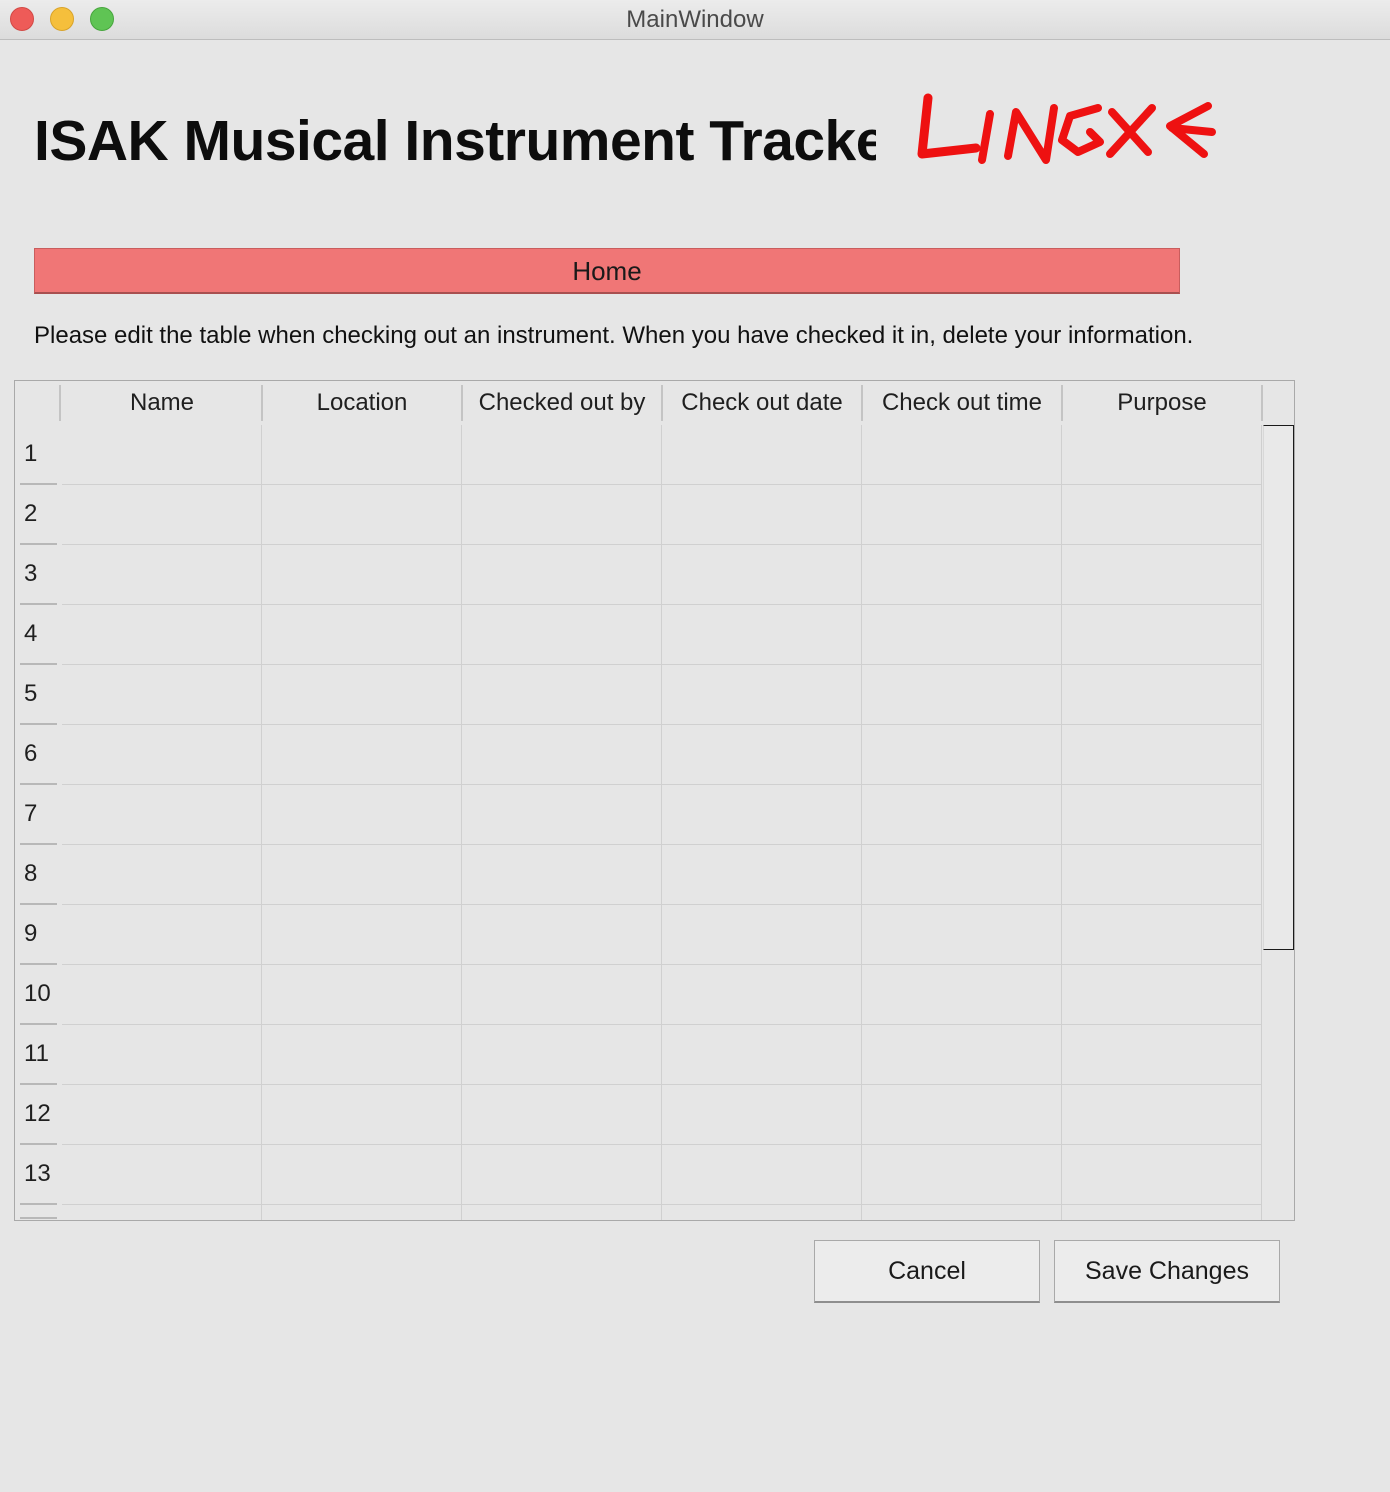 Image resolution: width=1390 pixels, height=1492 pixels. I want to click on column-header: Location, so click(362, 403).